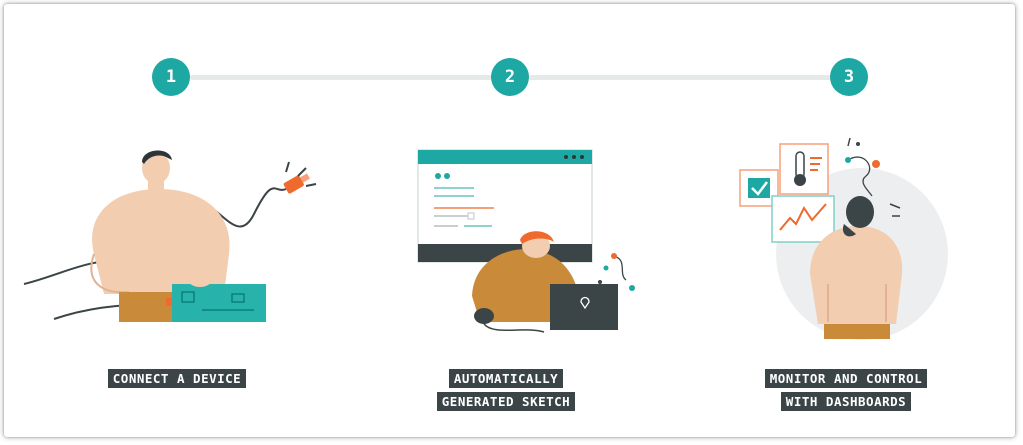 The image size is (1023, 445). Describe the element at coordinates (510, 77) in the screenshot. I see `step-2-badge: 2` at that location.